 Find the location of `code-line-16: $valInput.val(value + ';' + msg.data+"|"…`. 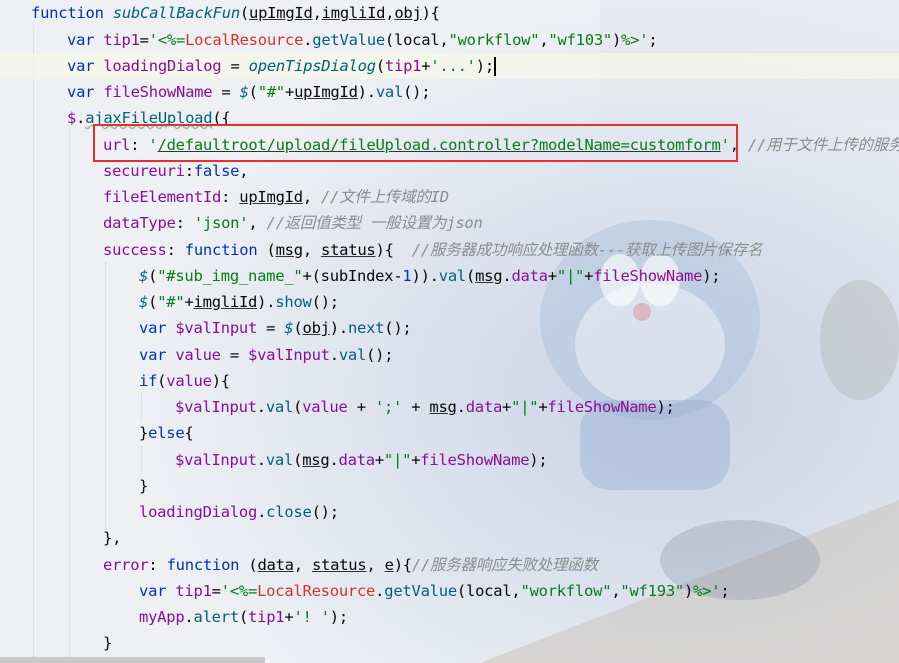

code-line-16: $valInput.val(value + ';' + msg.data+"|"… is located at coordinates (425, 407).